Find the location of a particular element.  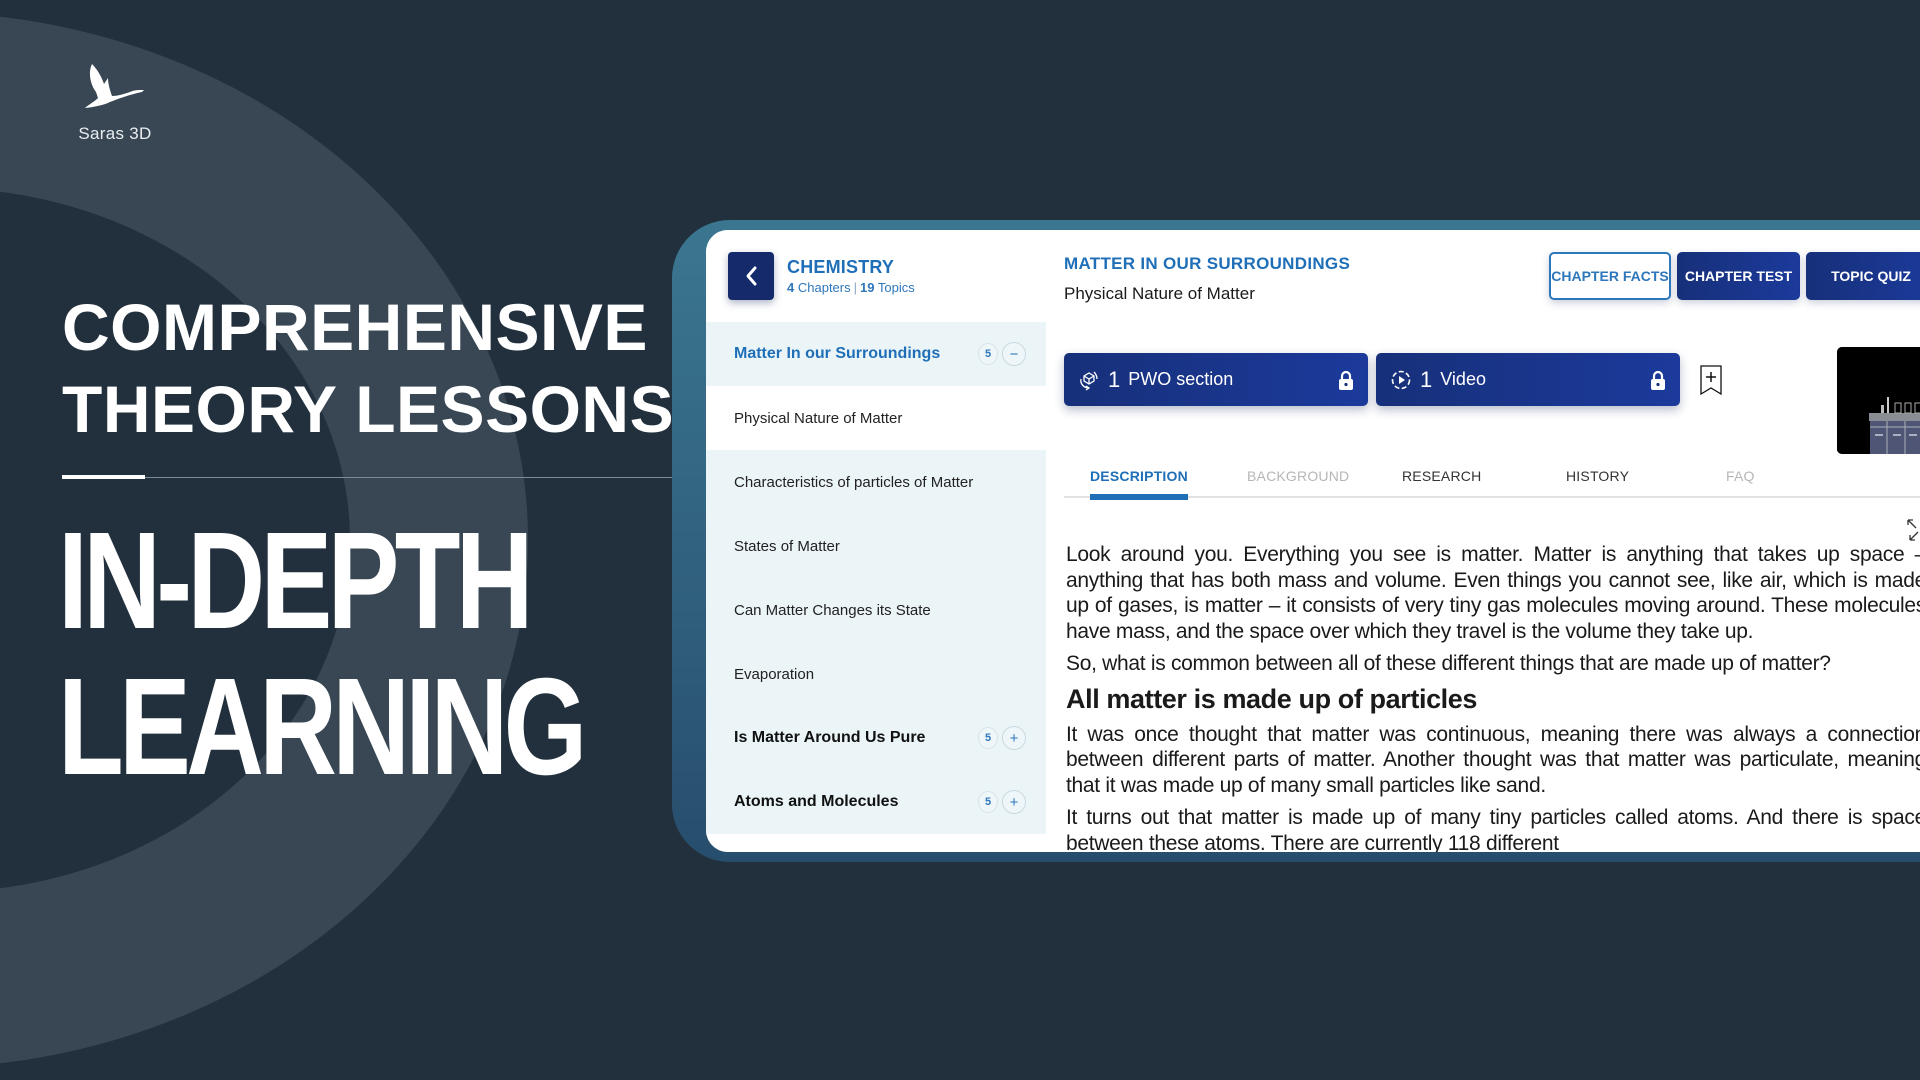

chapter-label: Is Matter Around Us Pure is located at coordinates (830, 737).